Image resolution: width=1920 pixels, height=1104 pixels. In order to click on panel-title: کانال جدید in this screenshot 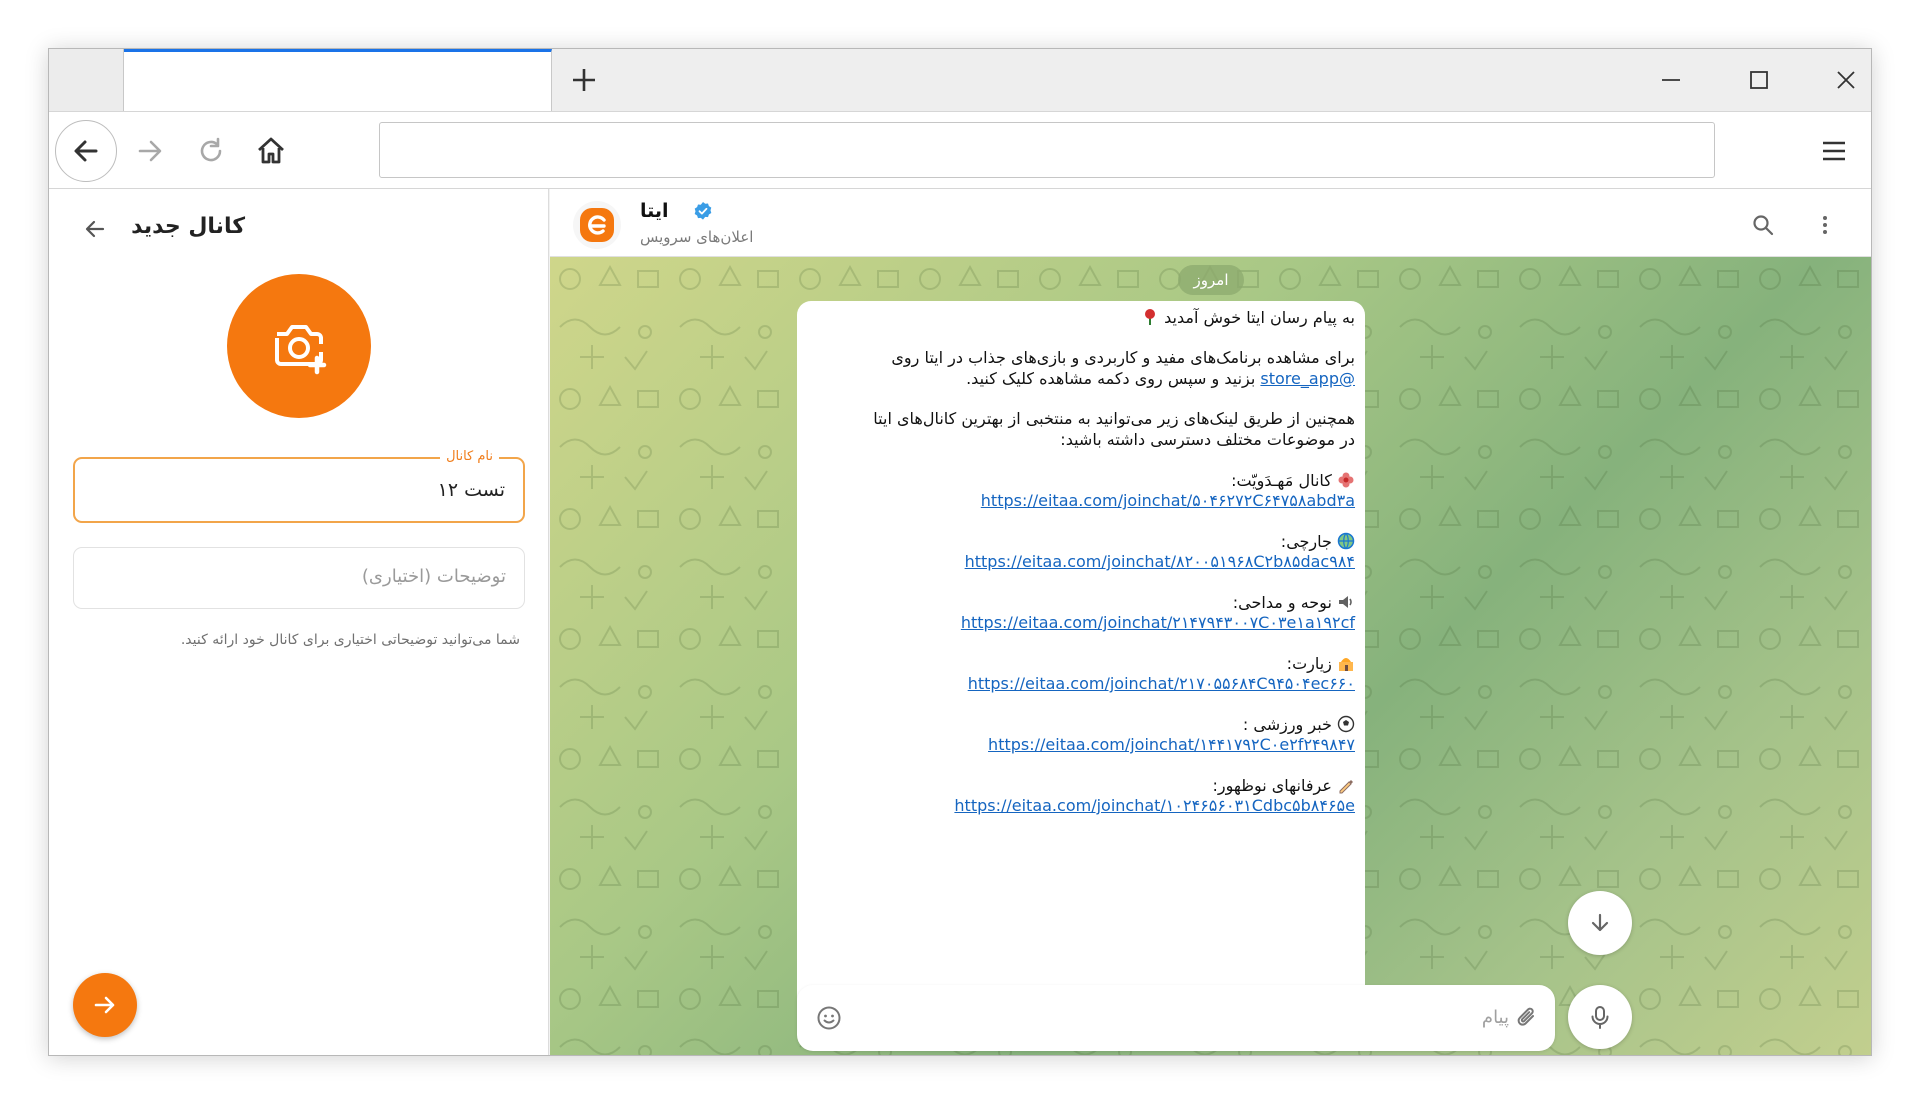, I will do `click(188, 226)`.